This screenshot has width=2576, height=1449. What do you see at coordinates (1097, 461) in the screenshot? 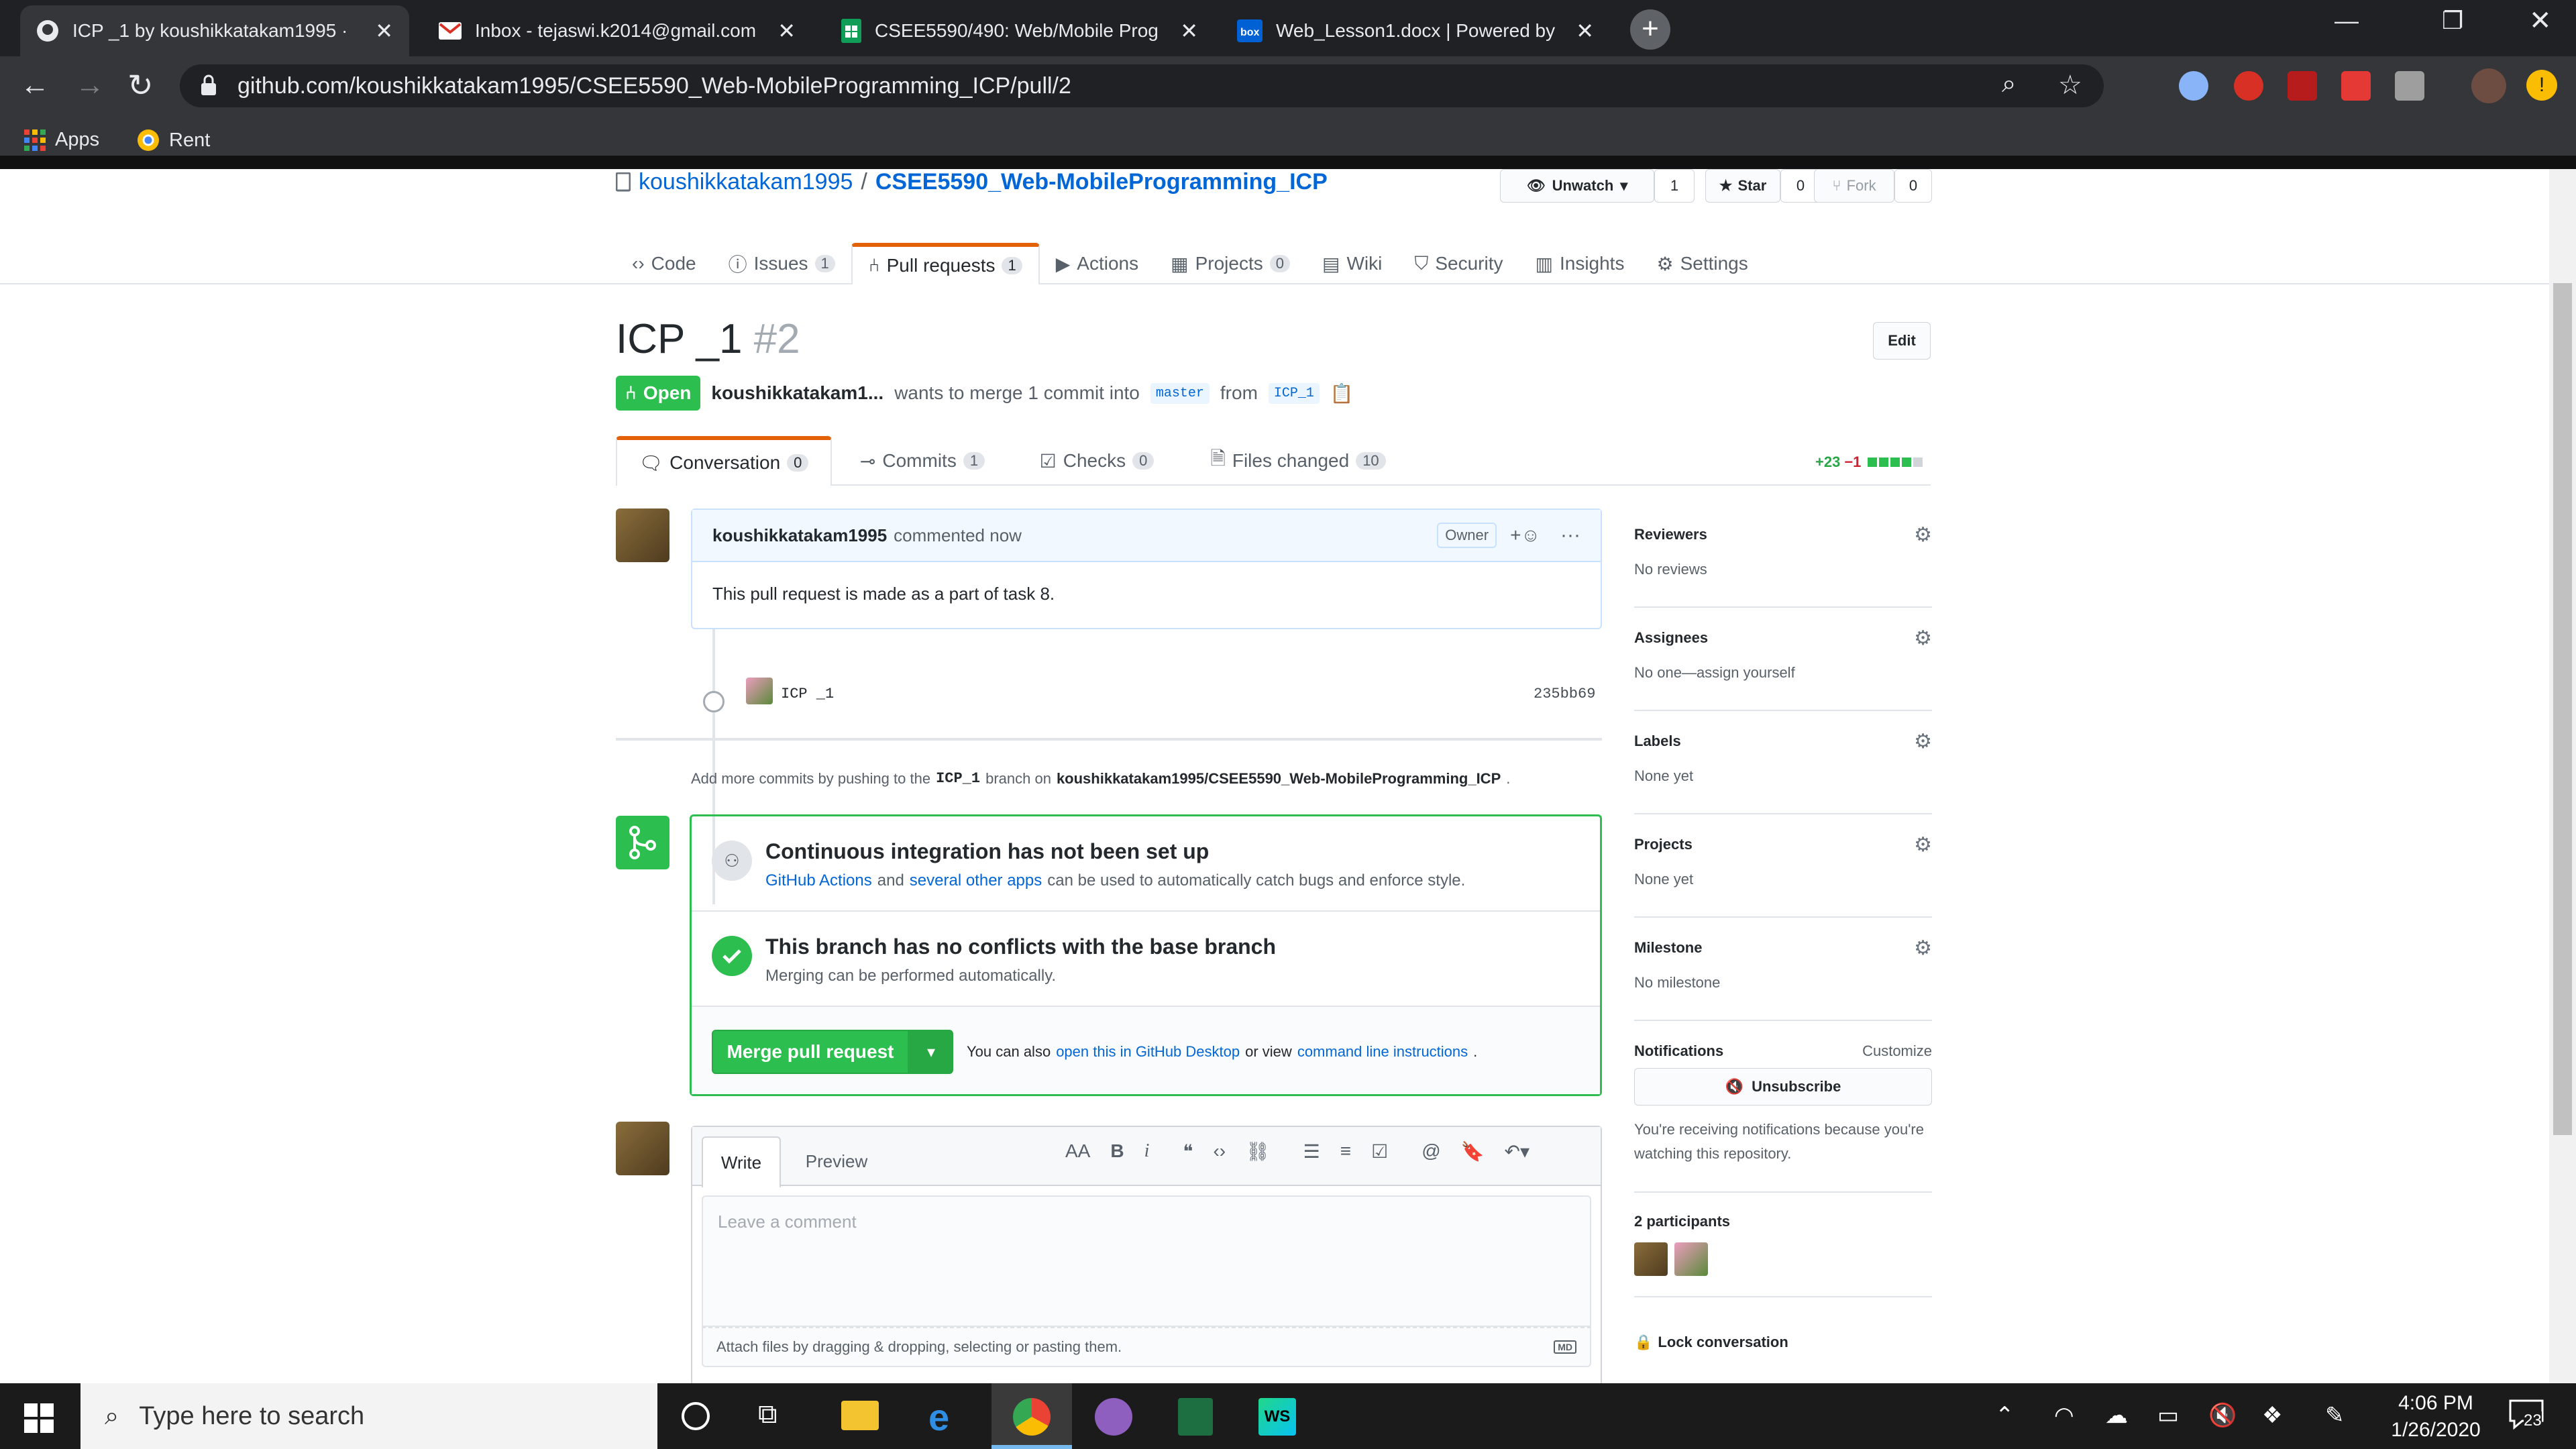
I see `tab-checks: ☑ Checks 0` at bounding box center [1097, 461].